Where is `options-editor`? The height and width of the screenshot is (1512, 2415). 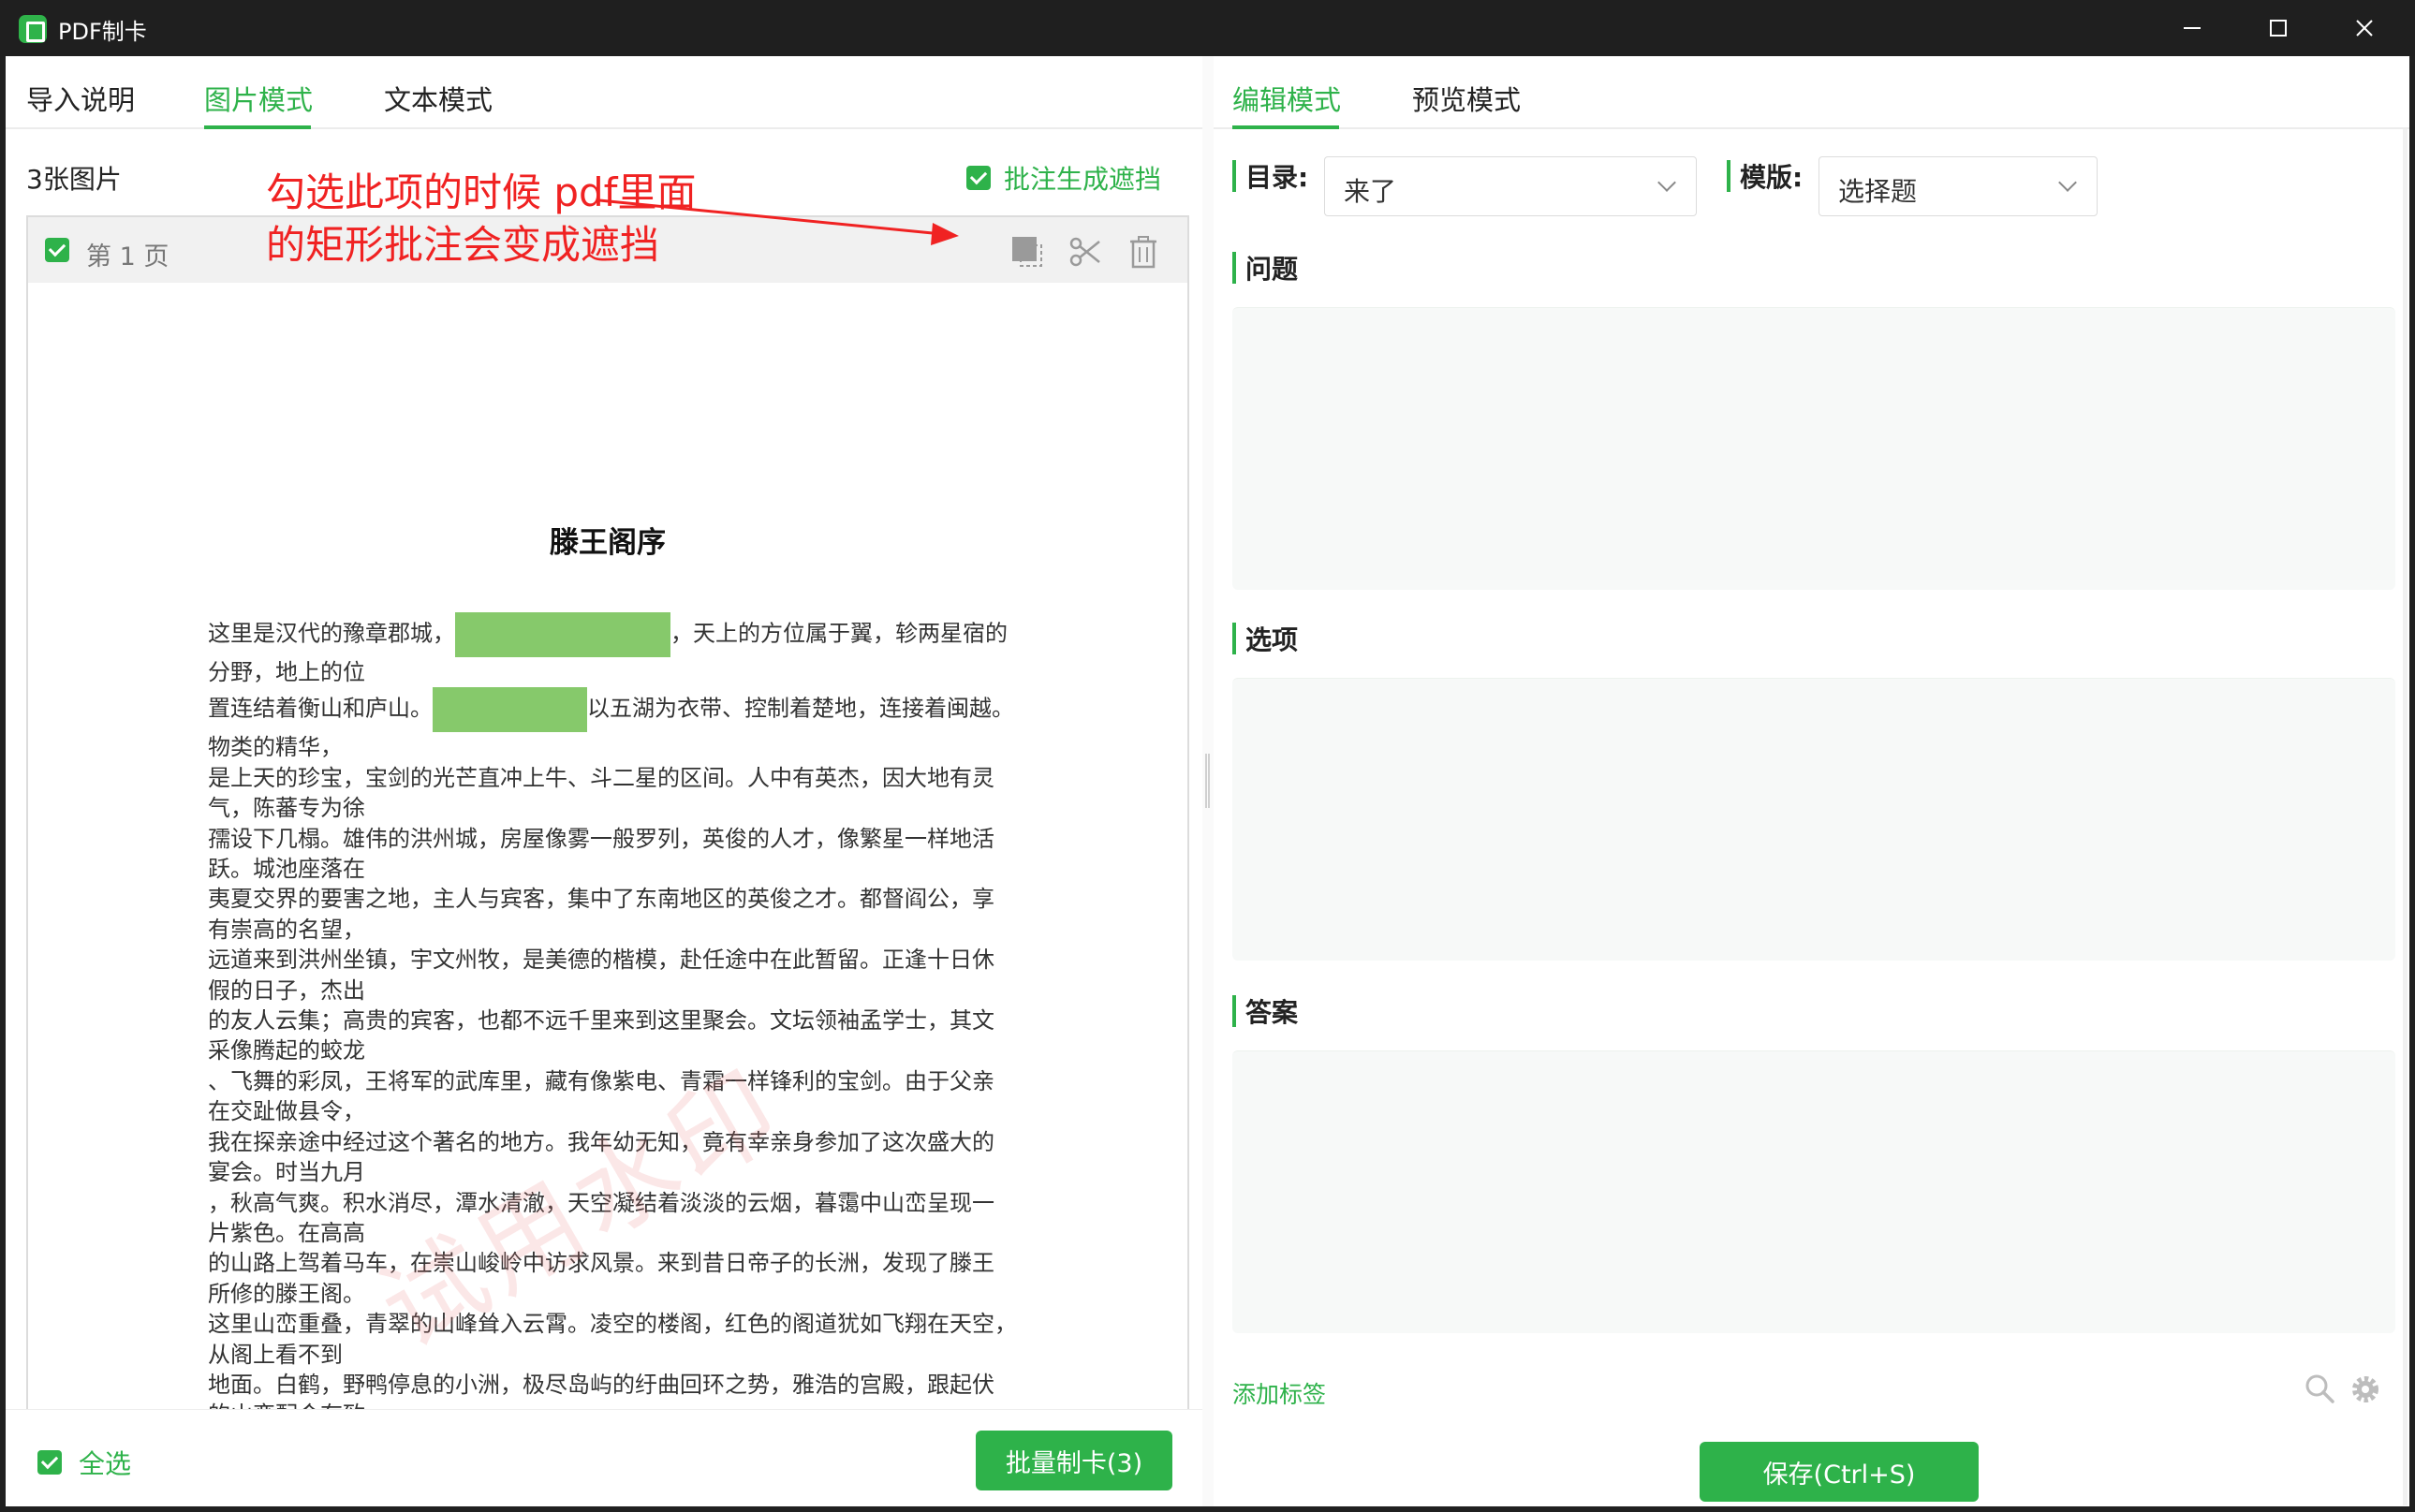
options-editor is located at coordinates (1814, 819).